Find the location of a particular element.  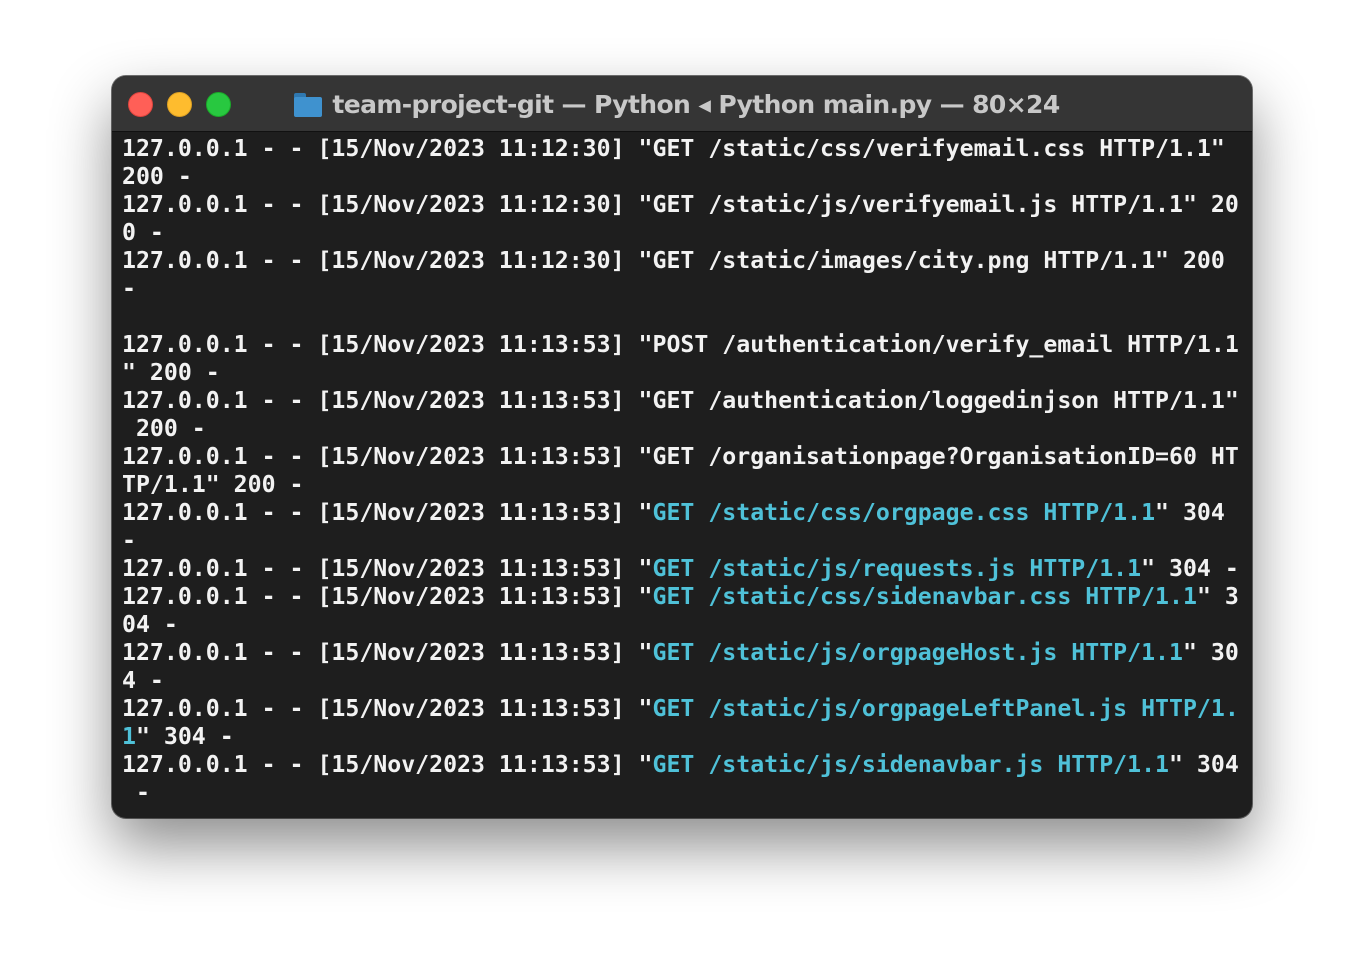

log-text: TP/1.1" 200 - is located at coordinates (213, 484).